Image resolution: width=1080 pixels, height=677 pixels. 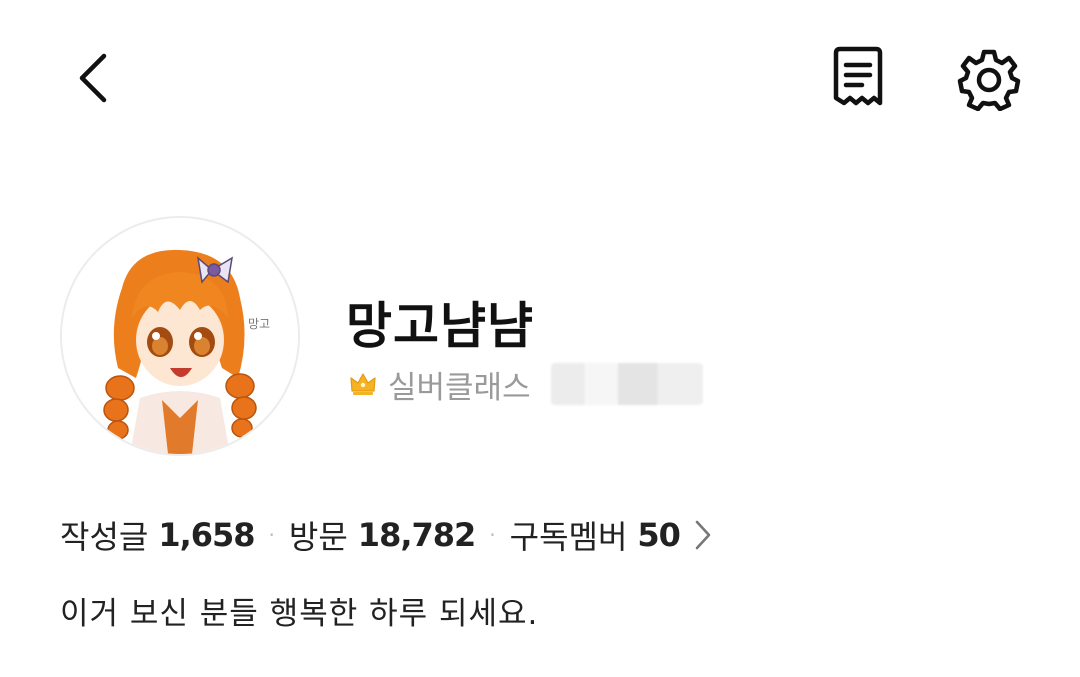 What do you see at coordinates (299, 614) in the screenshot?
I see `profile-bio: 이거 보신 분들 행복한 하루 되세요.` at bounding box center [299, 614].